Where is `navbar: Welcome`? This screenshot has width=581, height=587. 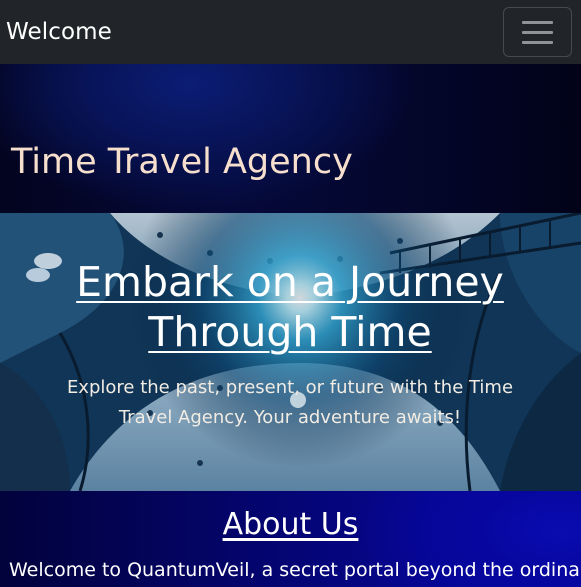 navbar: Welcome is located at coordinates (290, 32).